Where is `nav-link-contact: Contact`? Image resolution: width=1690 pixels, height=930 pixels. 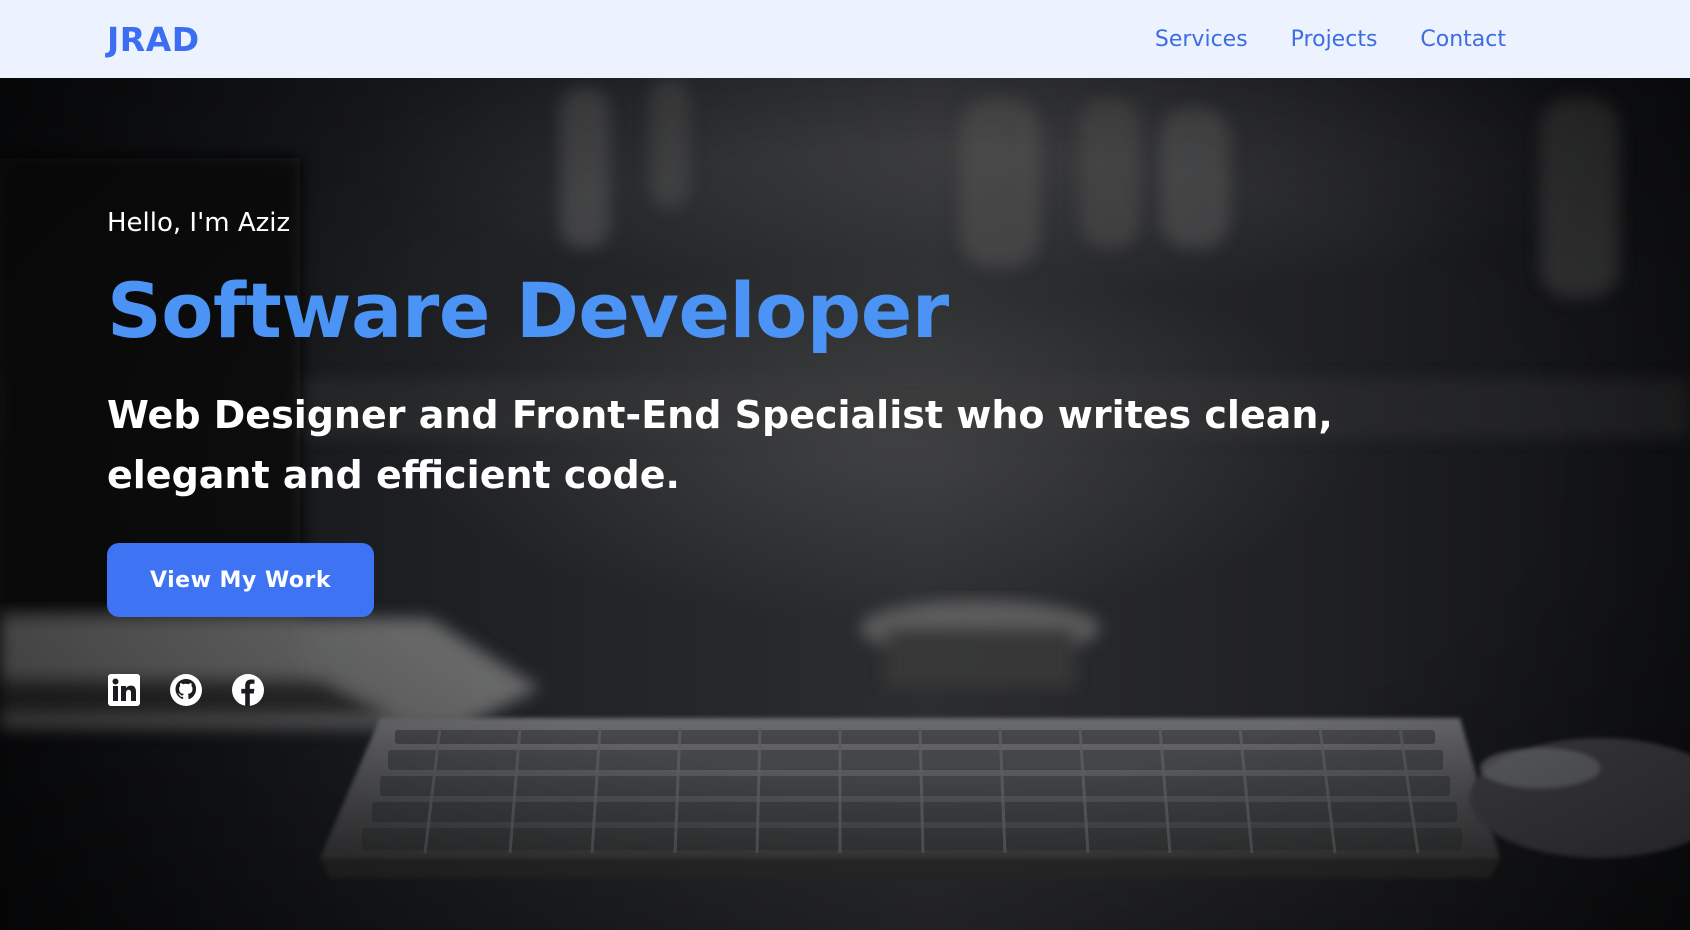
nav-link-contact: Contact is located at coordinates (1463, 39).